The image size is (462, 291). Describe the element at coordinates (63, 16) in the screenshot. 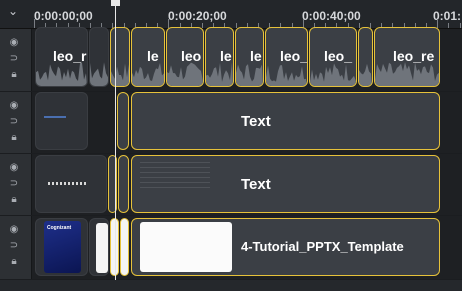

I see `timecode-0: 0:00:00;00` at that location.